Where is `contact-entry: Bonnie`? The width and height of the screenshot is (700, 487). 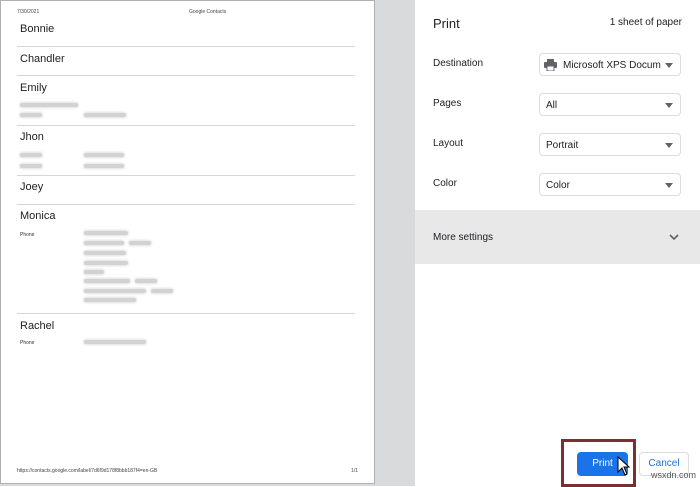 contact-entry: Bonnie is located at coordinates (186, 32).